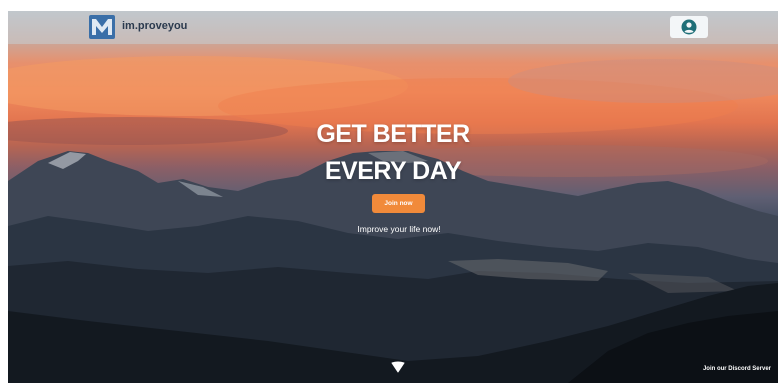 This screenshot has height=383, width=778. I want to click on user-circle-icon, so click(689, 27).